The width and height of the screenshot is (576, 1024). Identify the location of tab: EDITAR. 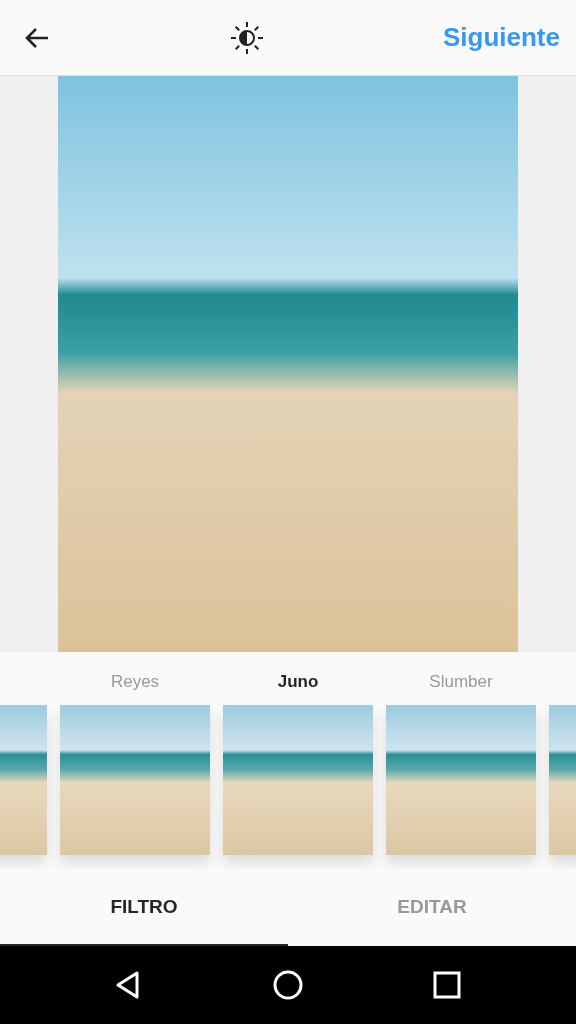
(432, 908).